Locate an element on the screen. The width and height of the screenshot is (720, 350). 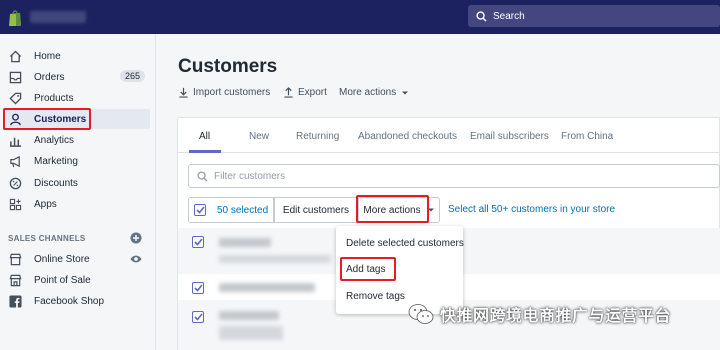
delete-selected-customers-item: Delete selected customers is located at coordinates (405, 243).